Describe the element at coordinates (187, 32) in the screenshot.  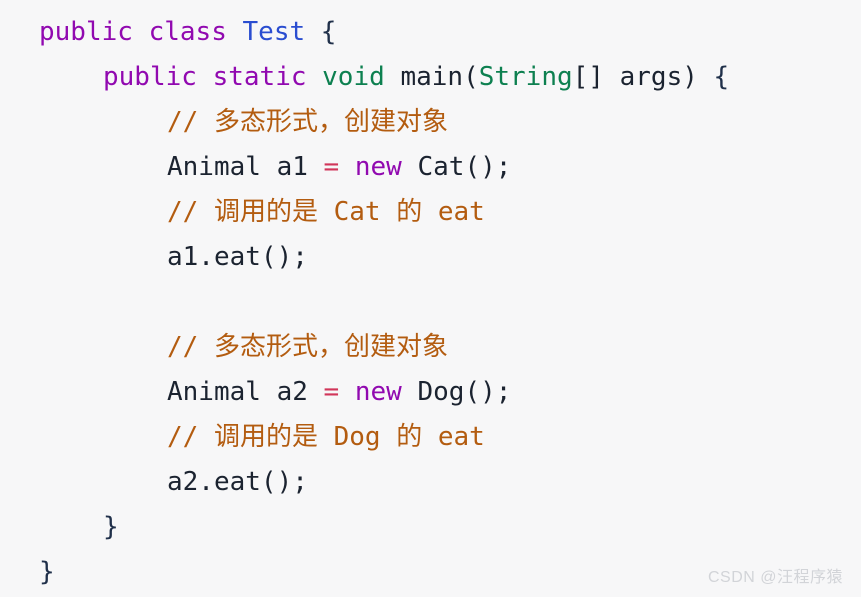
I see `keyword-class: class` at that location.